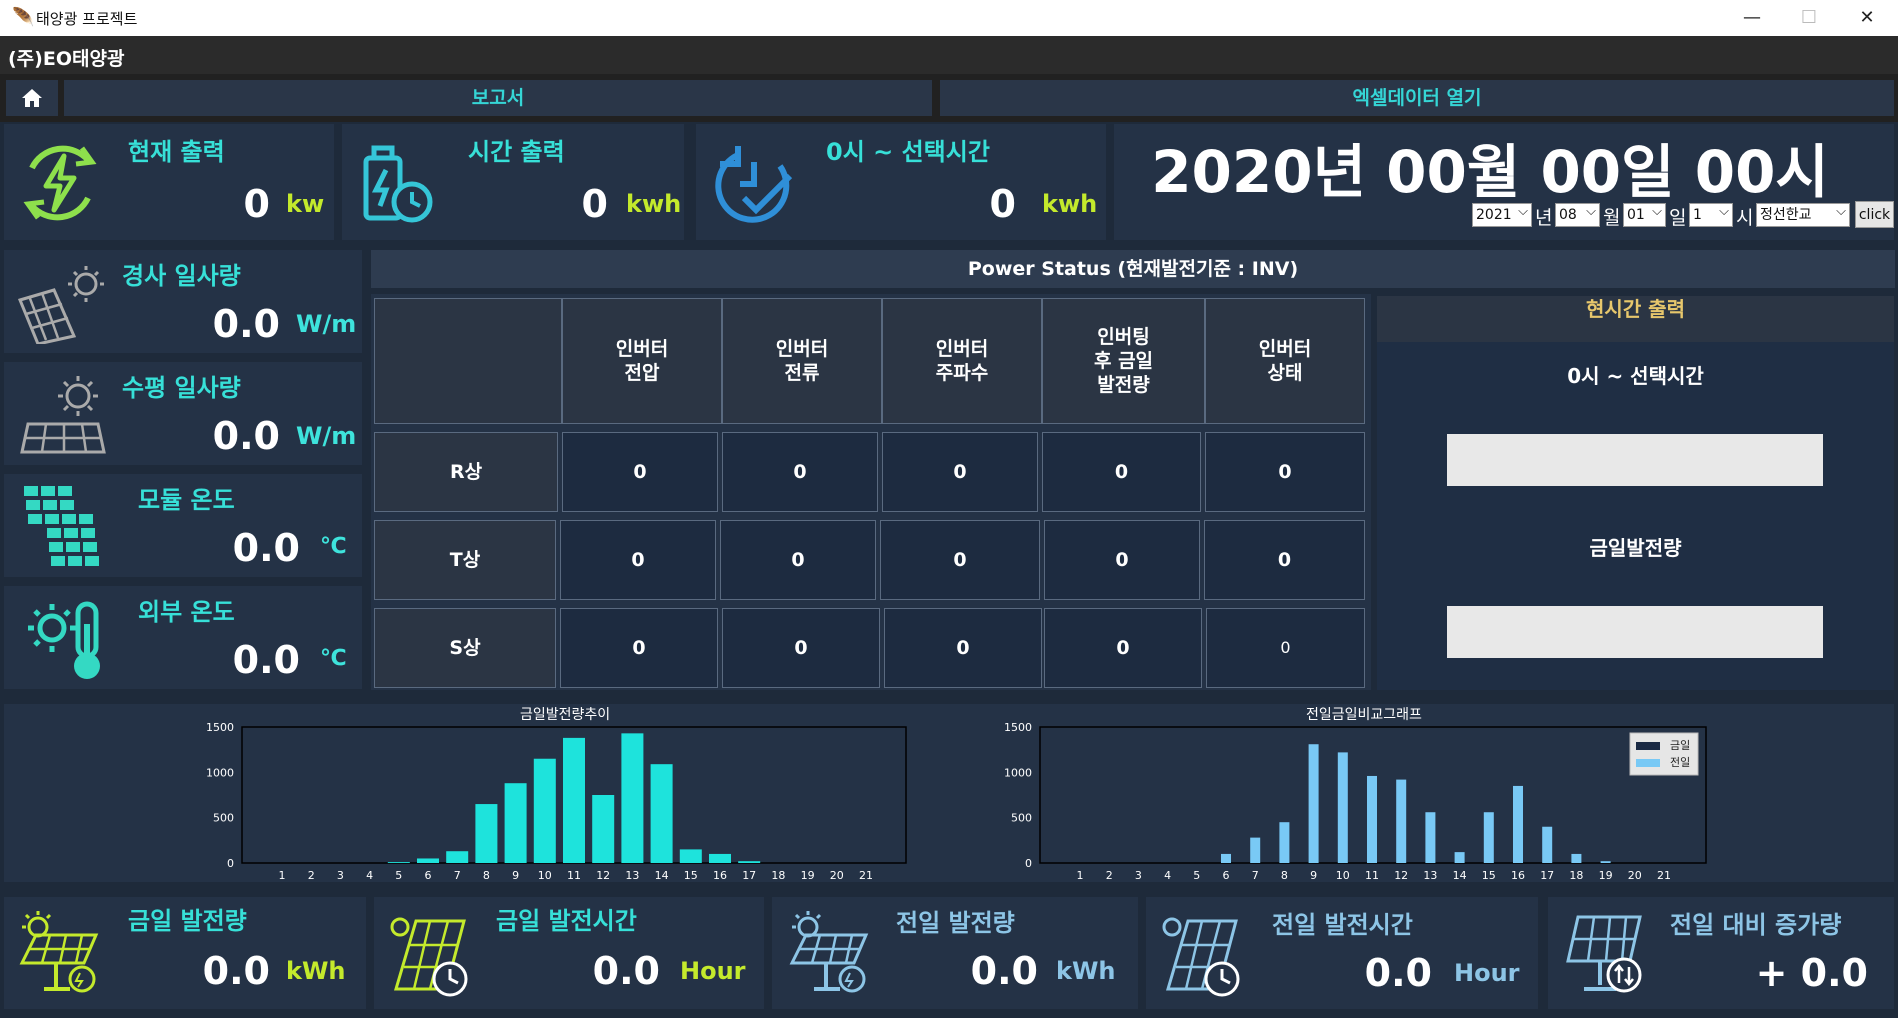 This screenshot has height=1018, width=1898. Describe the element at coordinates (183, 525) in the screenshot. I see `module-temp-card: 모듈 온도 0.0 ℃` at that location.